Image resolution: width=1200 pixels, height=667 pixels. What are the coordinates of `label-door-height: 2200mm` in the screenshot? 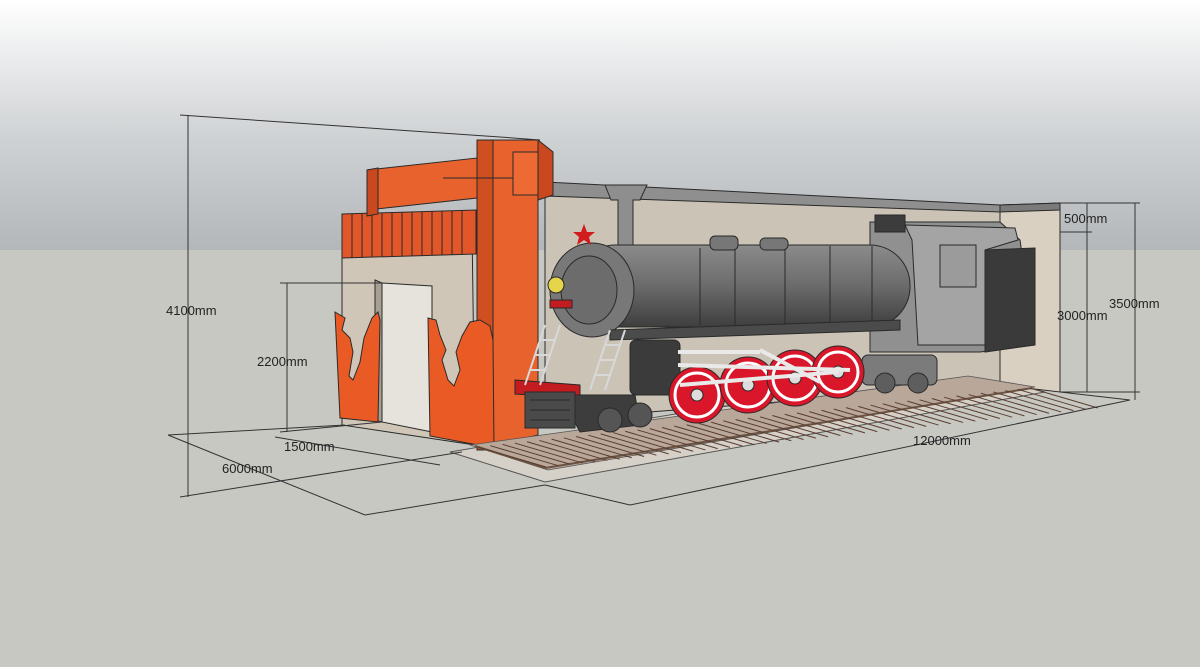 It's located at (282, 361).